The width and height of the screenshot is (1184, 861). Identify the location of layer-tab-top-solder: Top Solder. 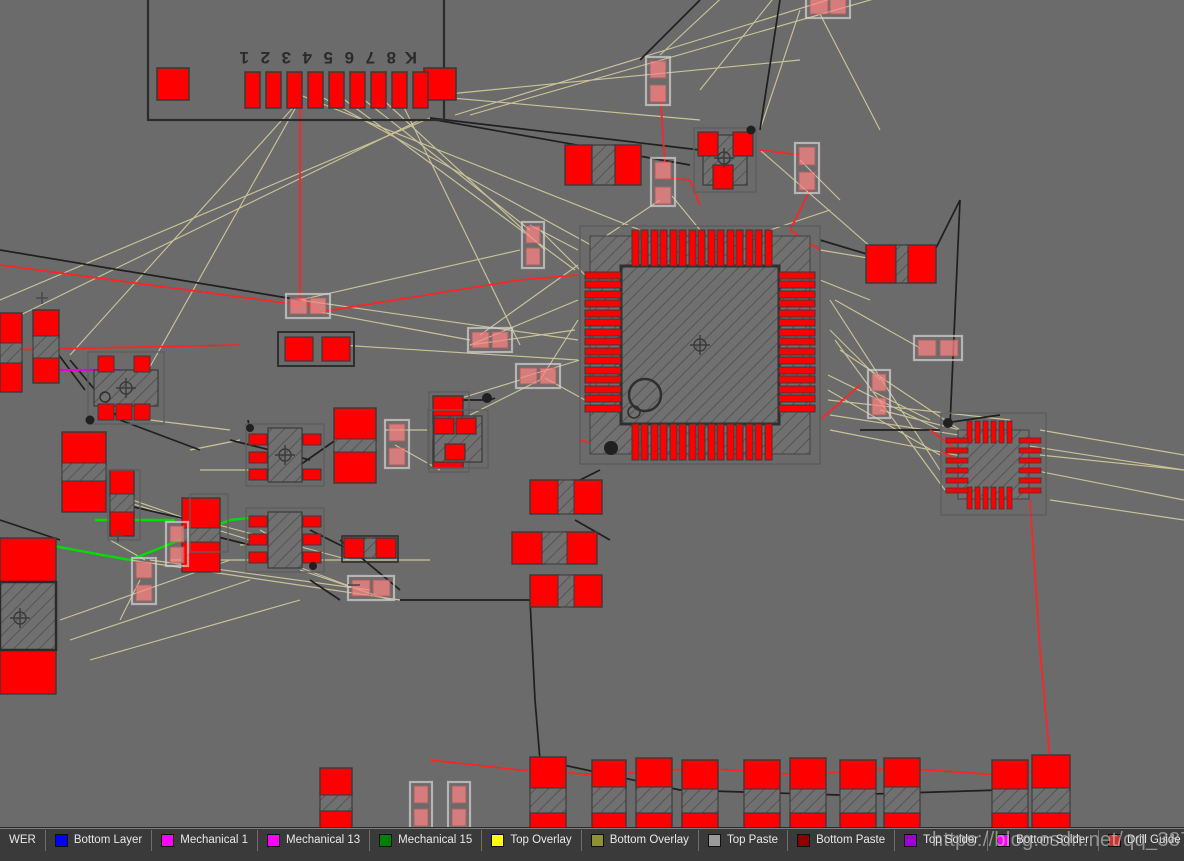
(942, 840).